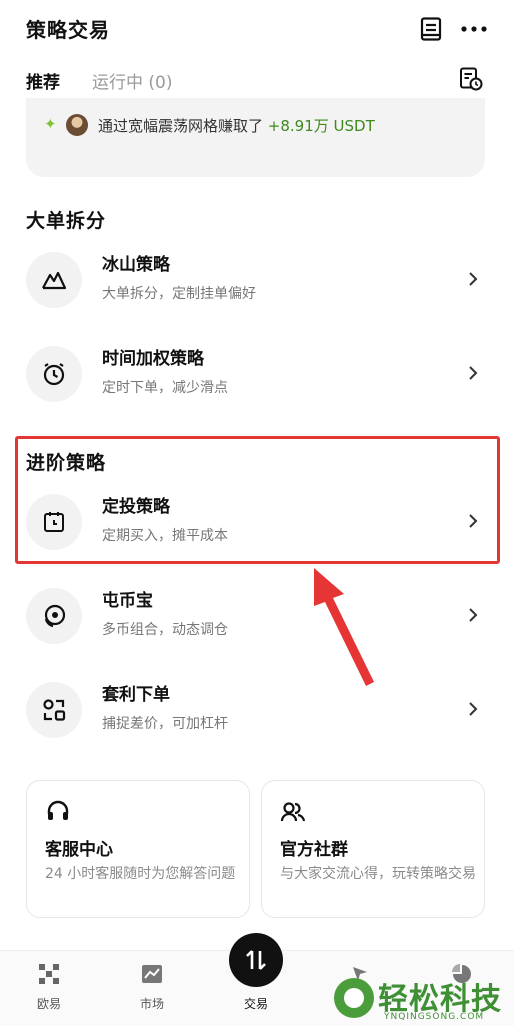  What do you see at coordinates (179, 294) in the screenshot?
I see `item-desc: 大单拆分，定制挂单偏好` at bounding box center [179, 294].